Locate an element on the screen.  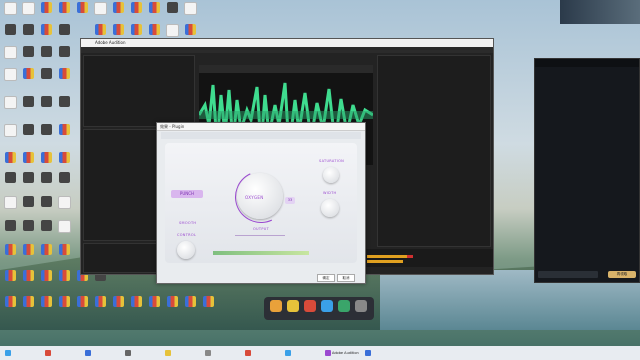
saturation-knob is located at coordinates (331, 175).